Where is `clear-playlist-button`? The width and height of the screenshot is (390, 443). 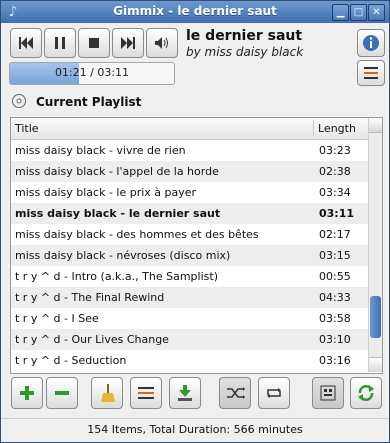
clear-playlist-button is located at coordinates (107, 393).